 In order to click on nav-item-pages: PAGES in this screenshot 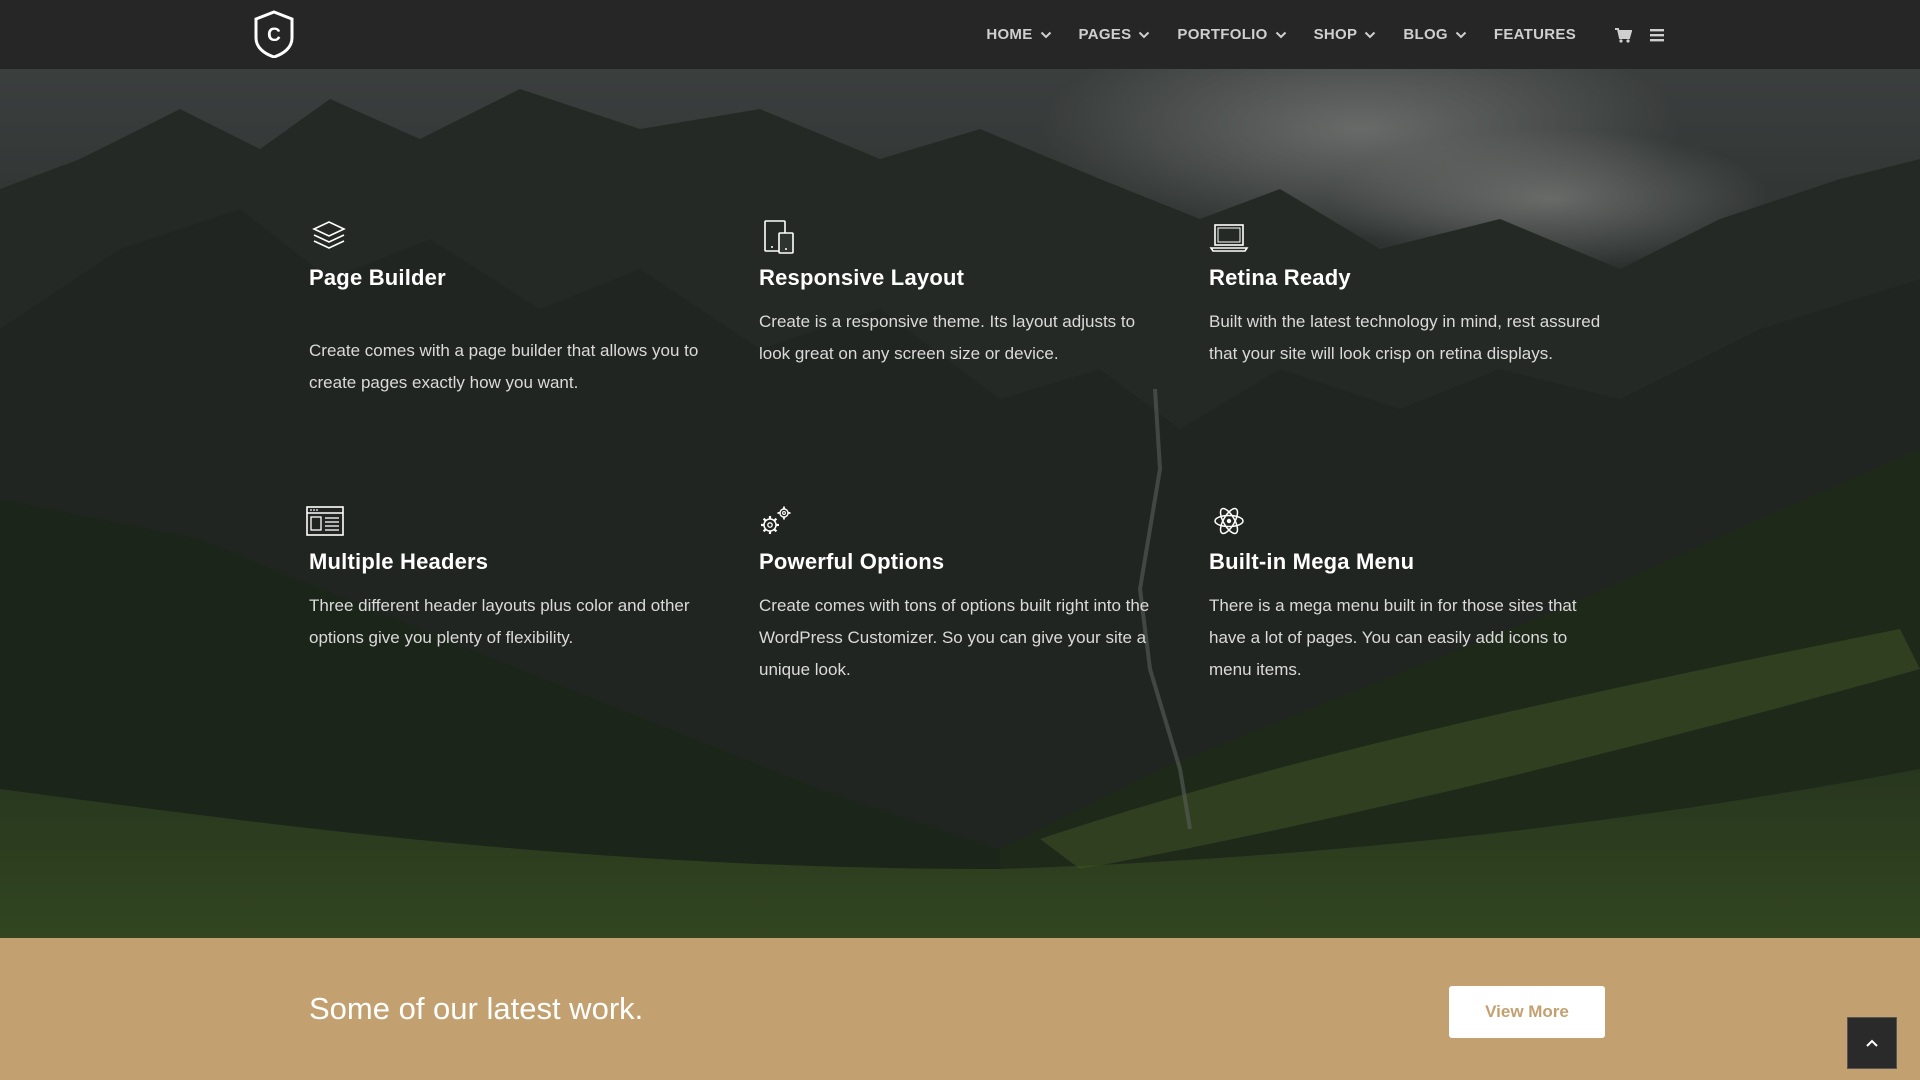, I will do `click(1115, 34)`.